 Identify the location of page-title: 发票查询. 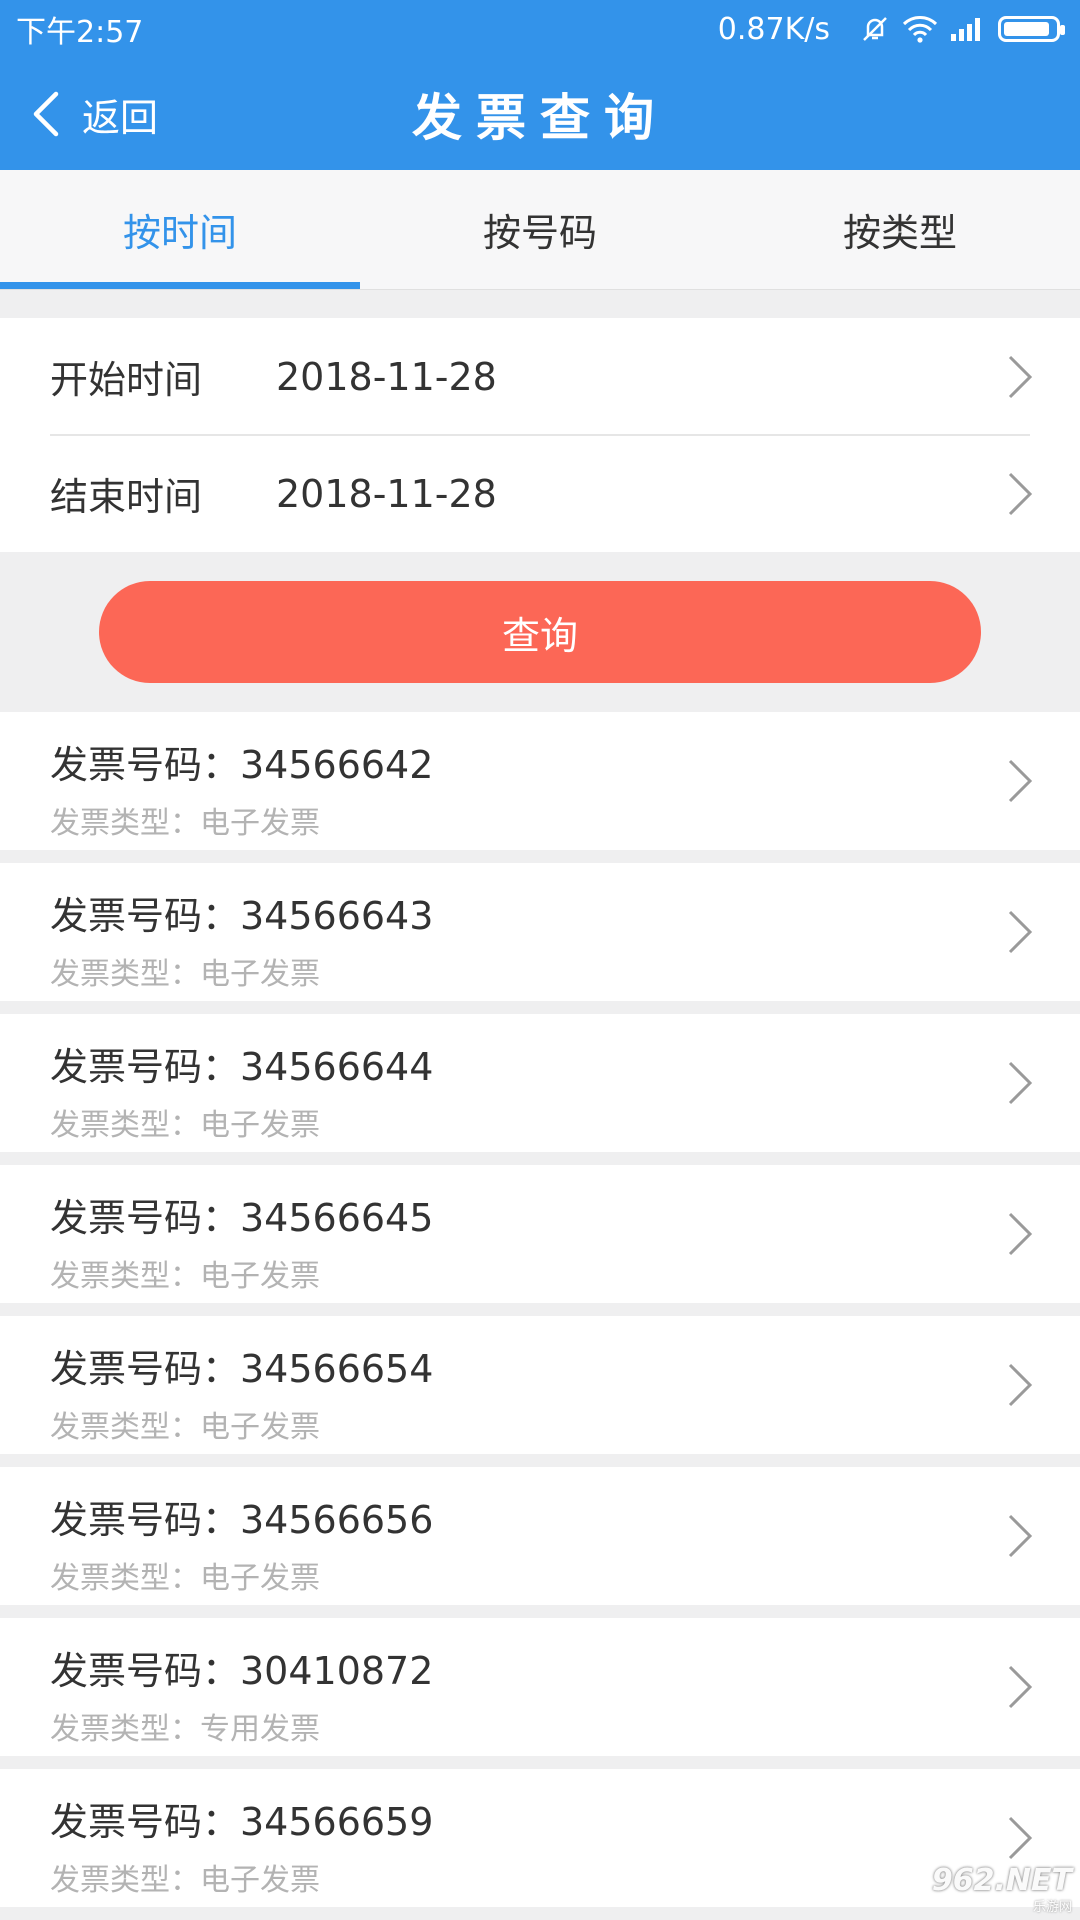
(540, 118).